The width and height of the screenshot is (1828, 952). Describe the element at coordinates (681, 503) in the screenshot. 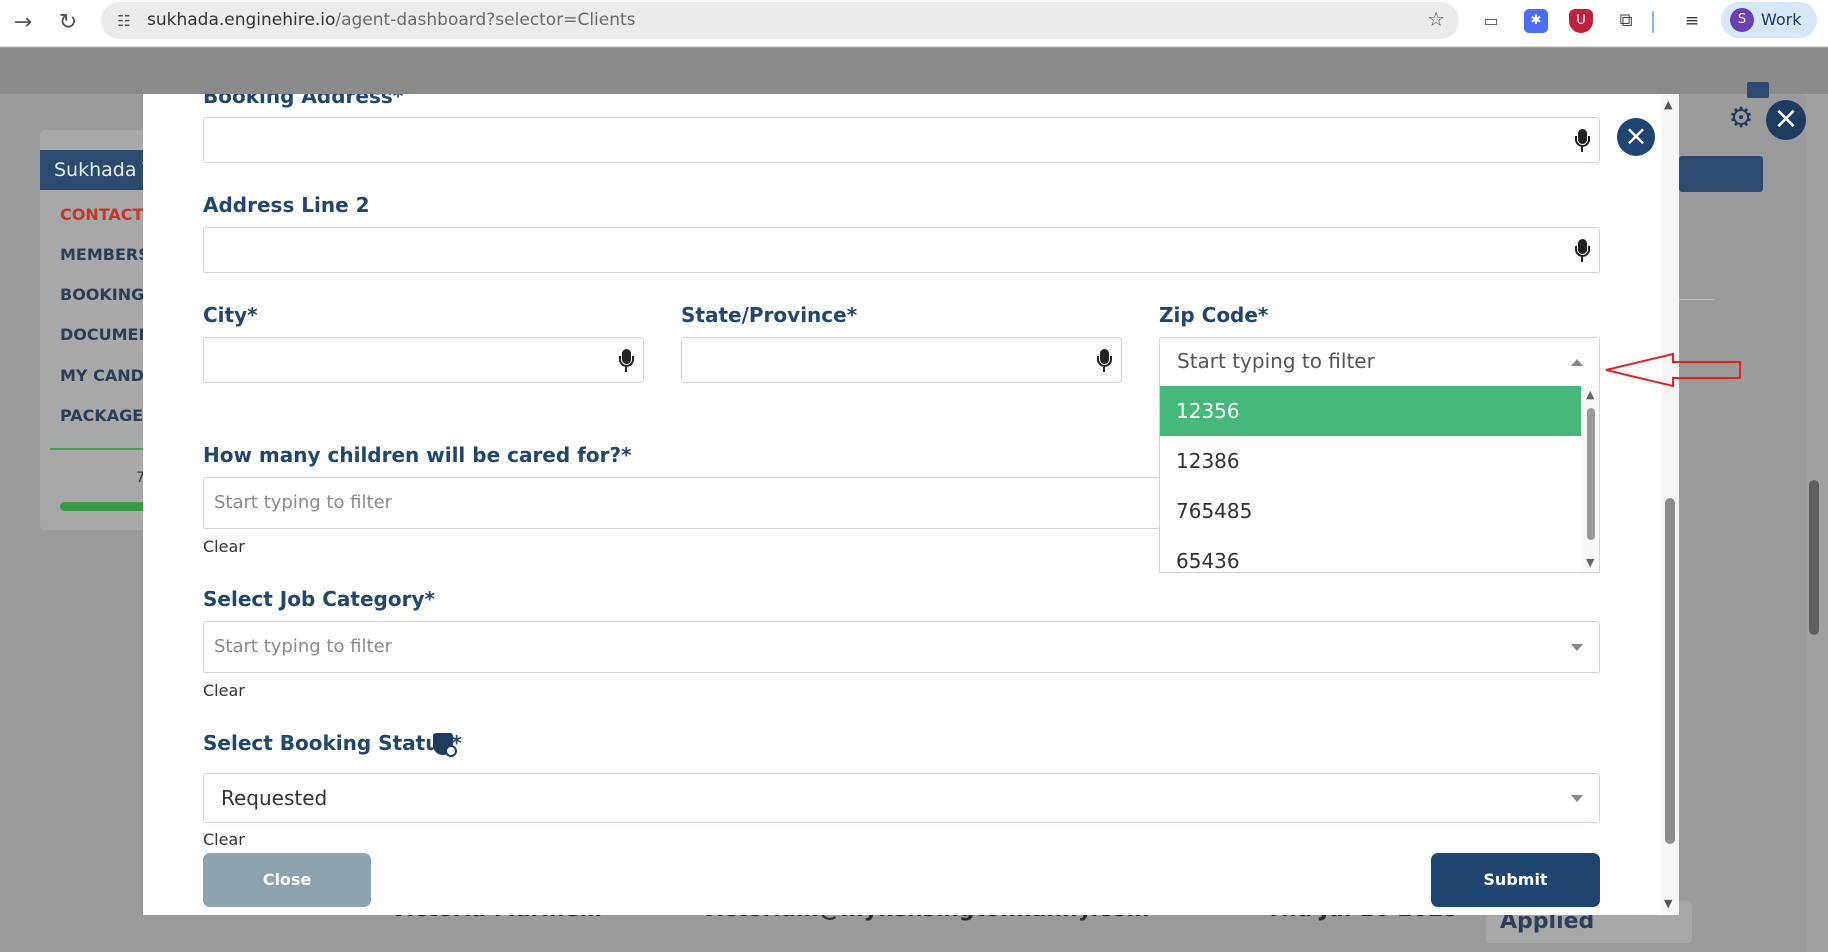

I see `children-select: Start typing to filter` at that location.